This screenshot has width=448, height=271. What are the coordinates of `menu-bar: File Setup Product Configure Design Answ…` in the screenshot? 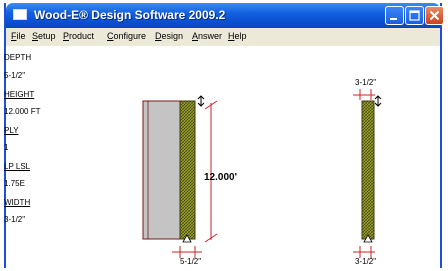 It's located at (223, 37).